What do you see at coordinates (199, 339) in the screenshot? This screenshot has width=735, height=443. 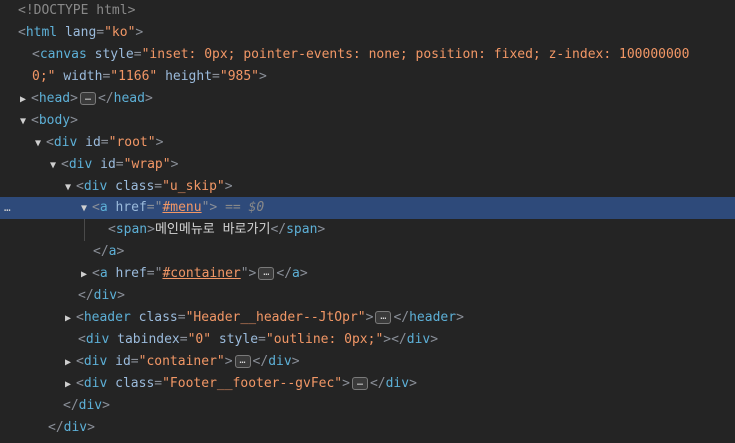 I see `attr-value: "0"` at bounding box center [199, 339].